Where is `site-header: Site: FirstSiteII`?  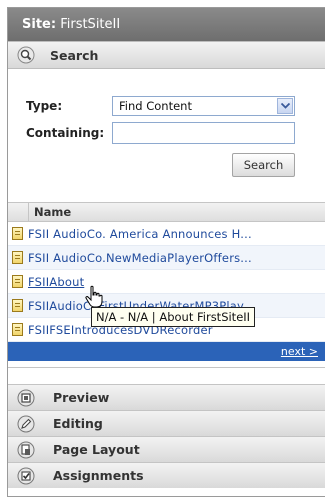 site-header: Site: FirstSiteII is located at coordinates (166, 24).